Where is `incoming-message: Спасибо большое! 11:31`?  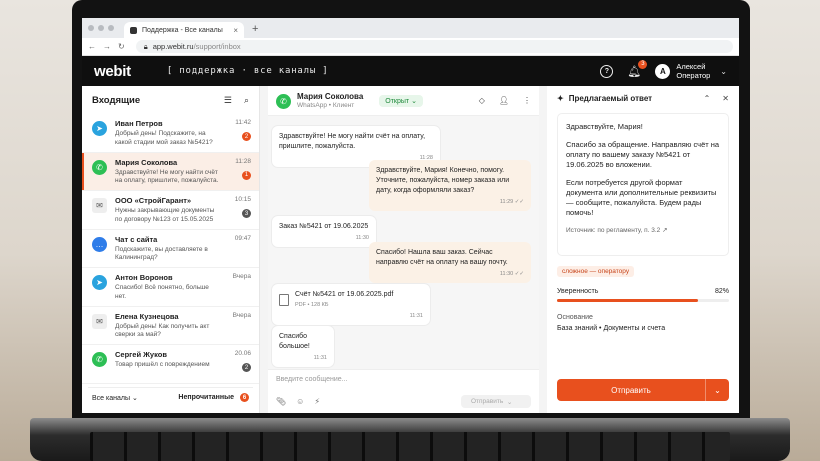
incoming-message: Спасибо большое! 11:31 is located at coordinates (303, 346).